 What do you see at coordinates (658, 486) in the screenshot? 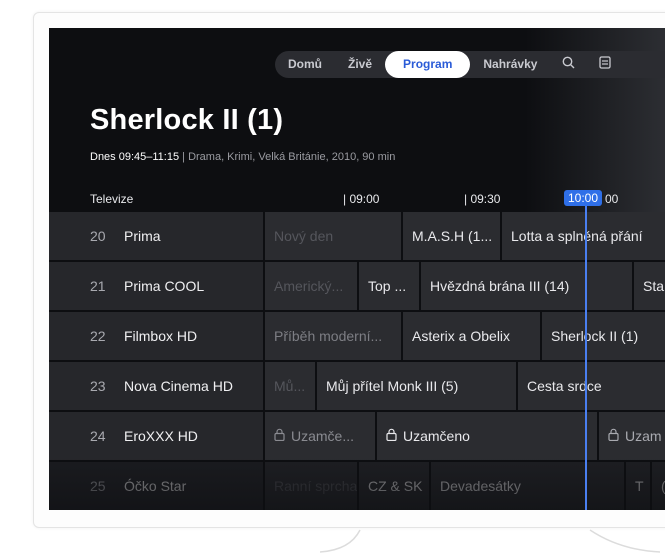
I see `program-cell: (` at bounding box center [658, 486].